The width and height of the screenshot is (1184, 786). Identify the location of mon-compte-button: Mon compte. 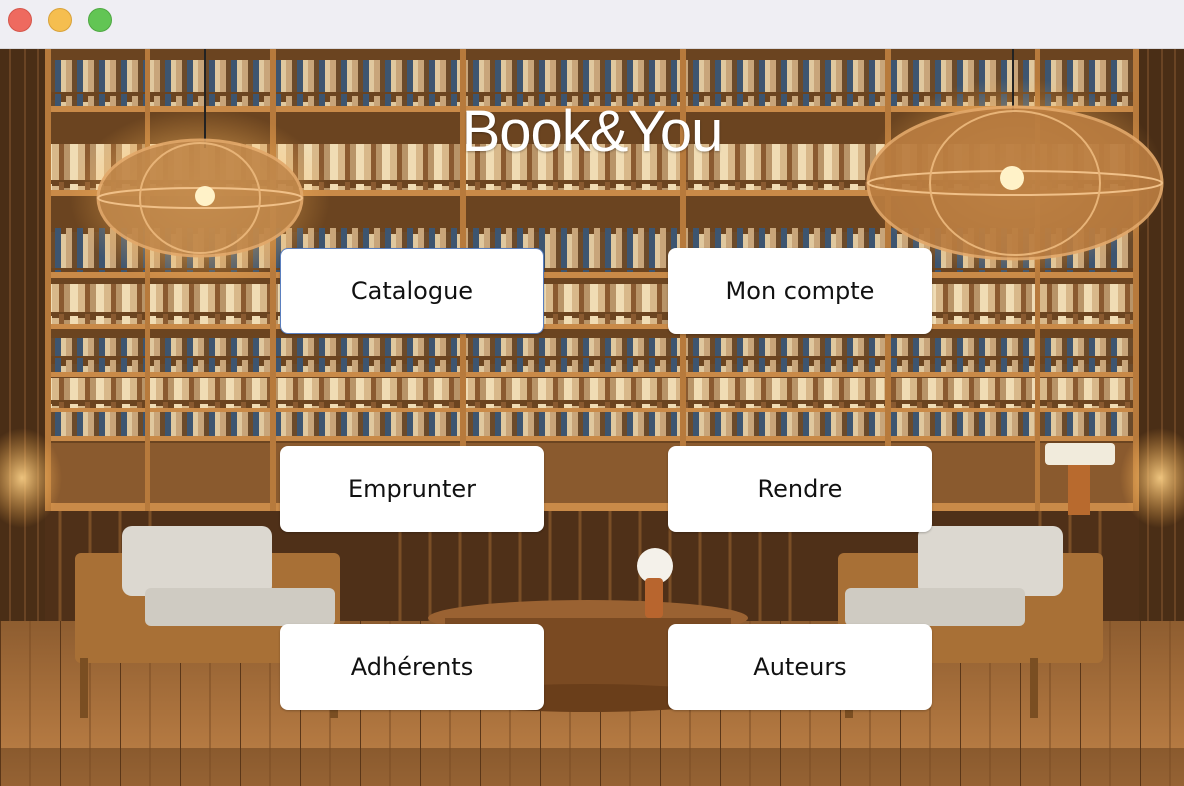
(800, 291).